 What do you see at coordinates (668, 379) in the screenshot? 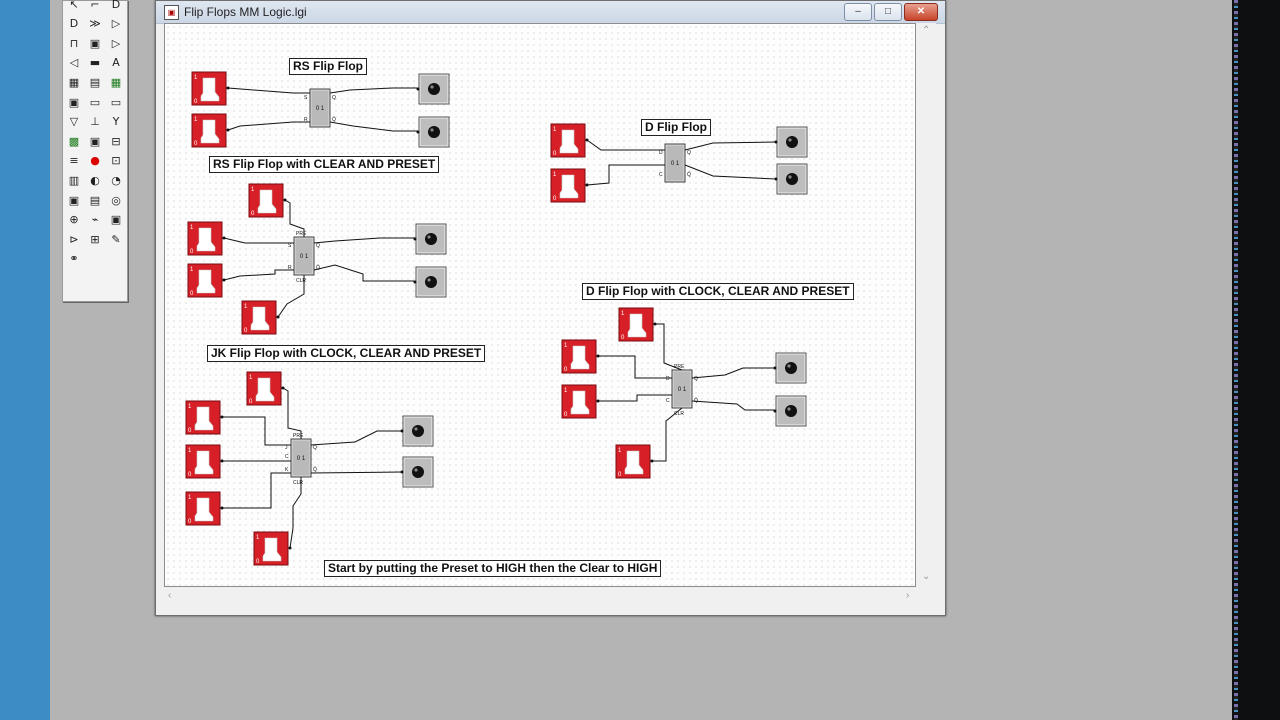
I see `chip-input-pin-label: D` at bounding box center [668, 379].